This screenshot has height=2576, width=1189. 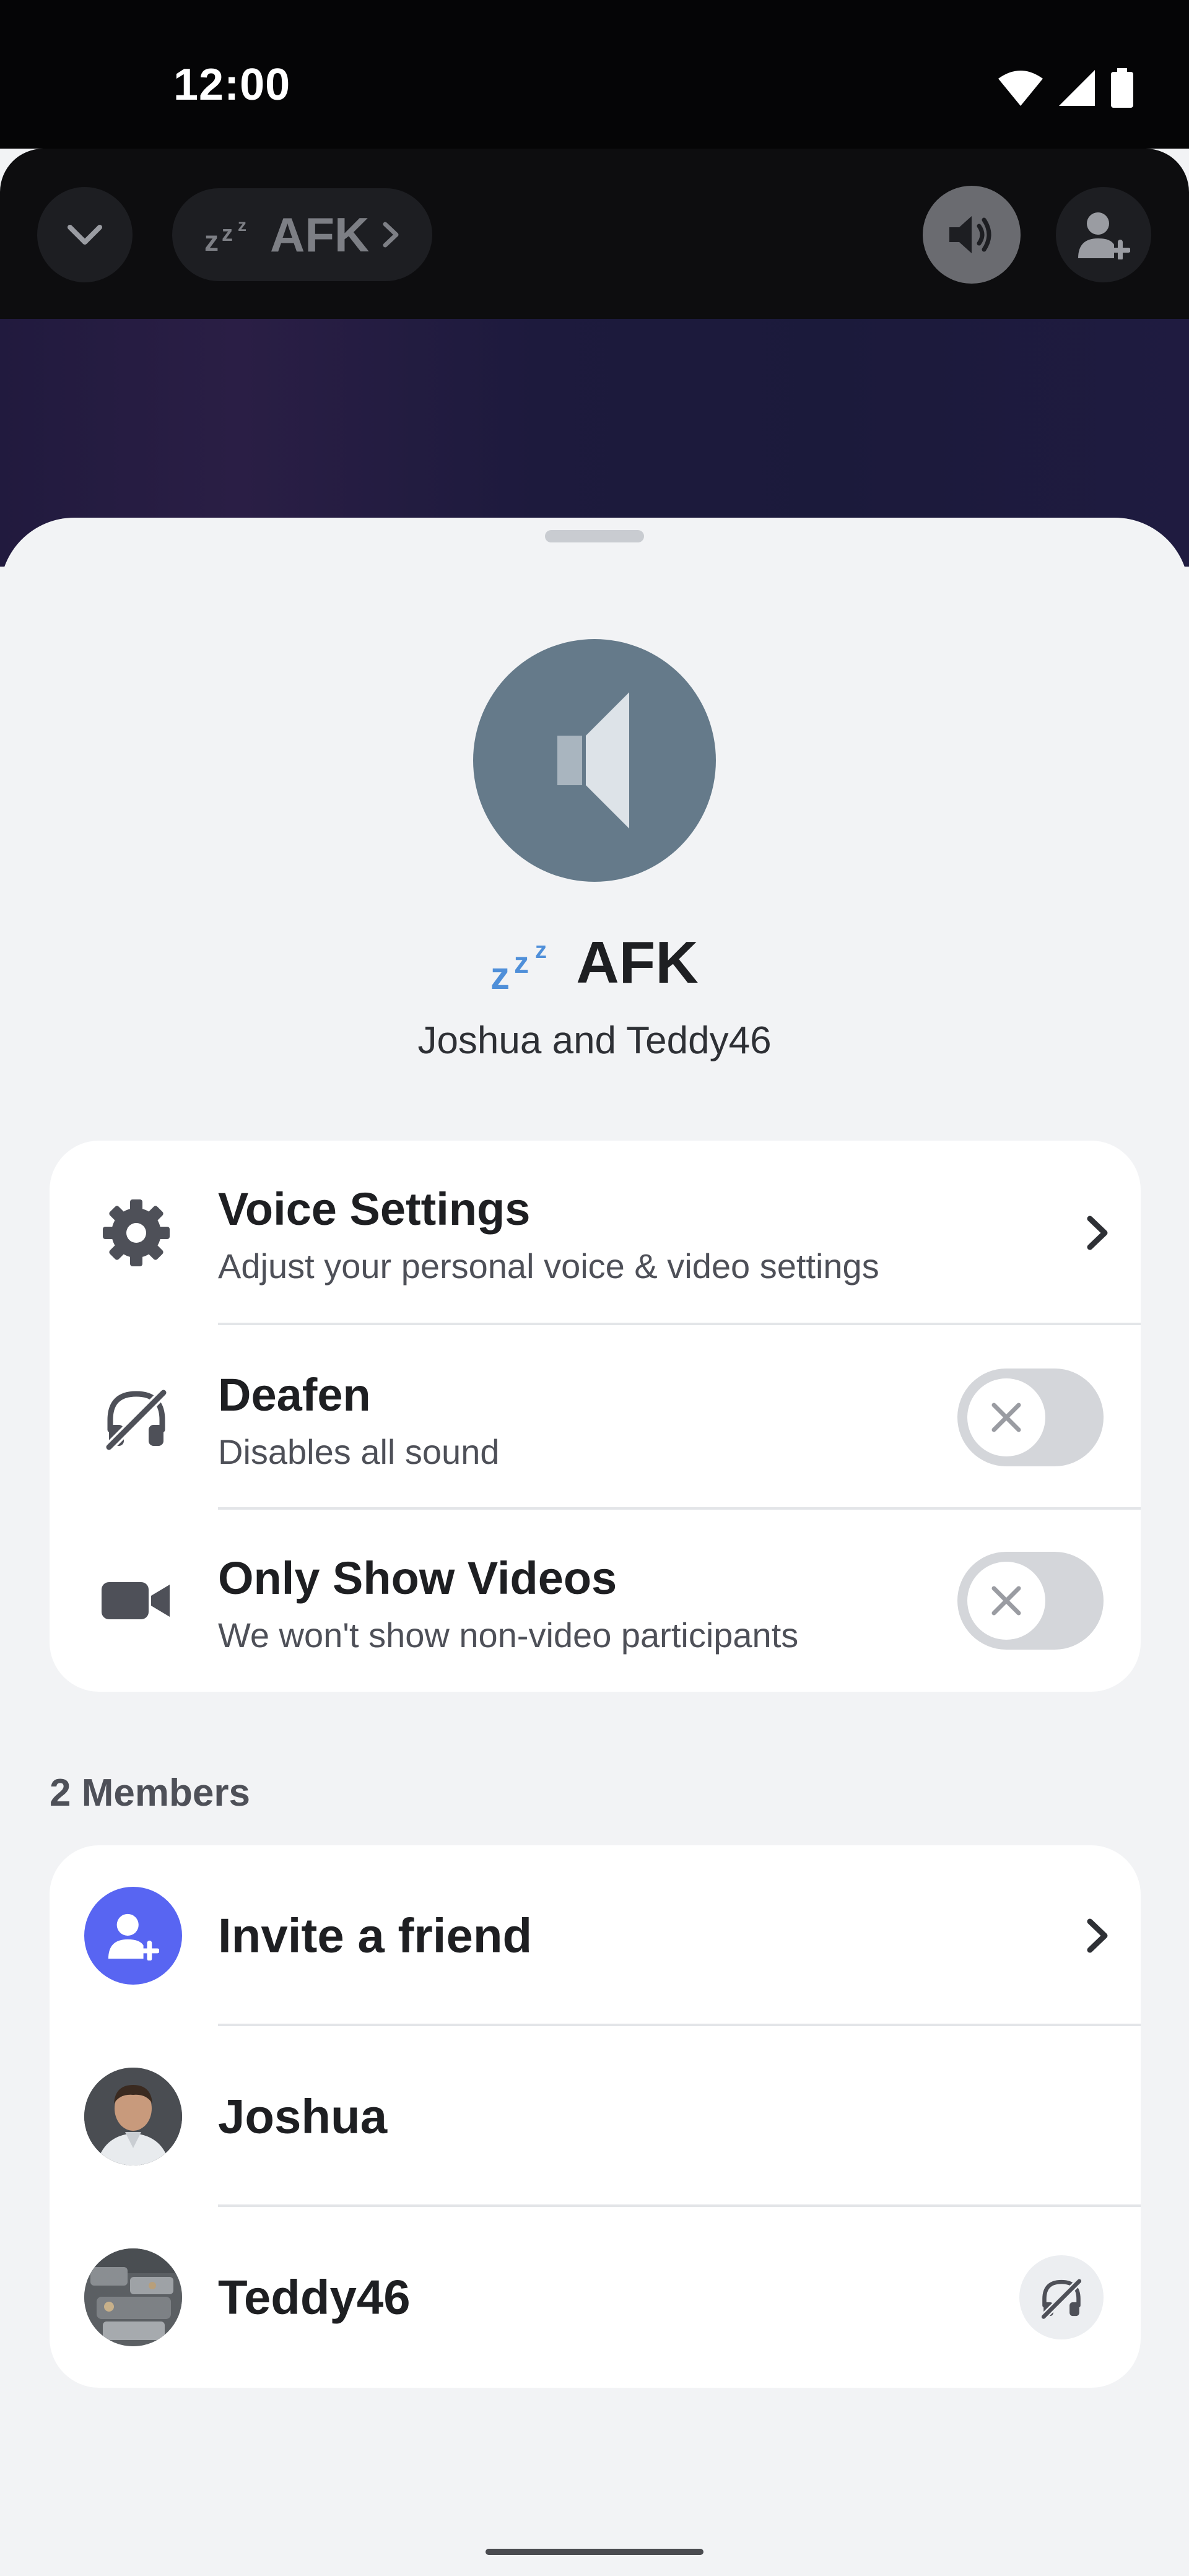 I want to click on gear-icon, so click(x=136, y=1233).